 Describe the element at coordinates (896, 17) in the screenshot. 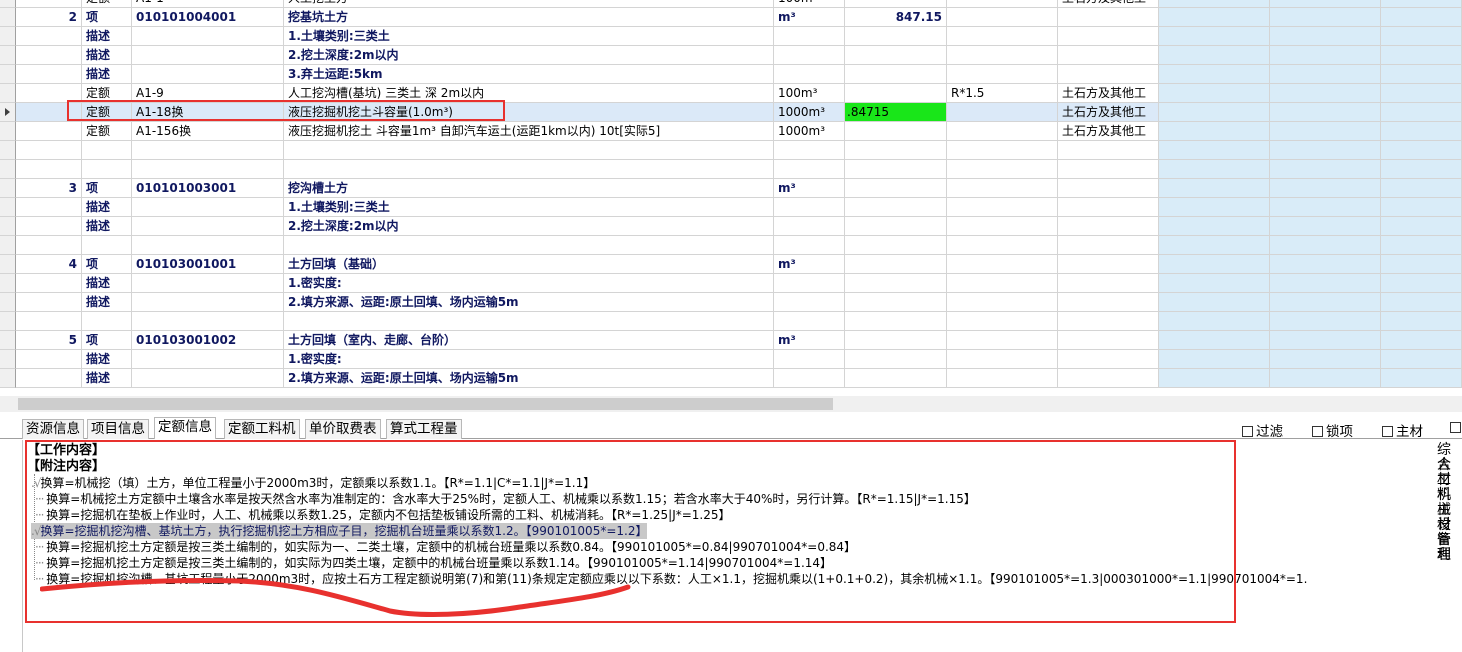

I see `row-qty: 847.15` at that location.